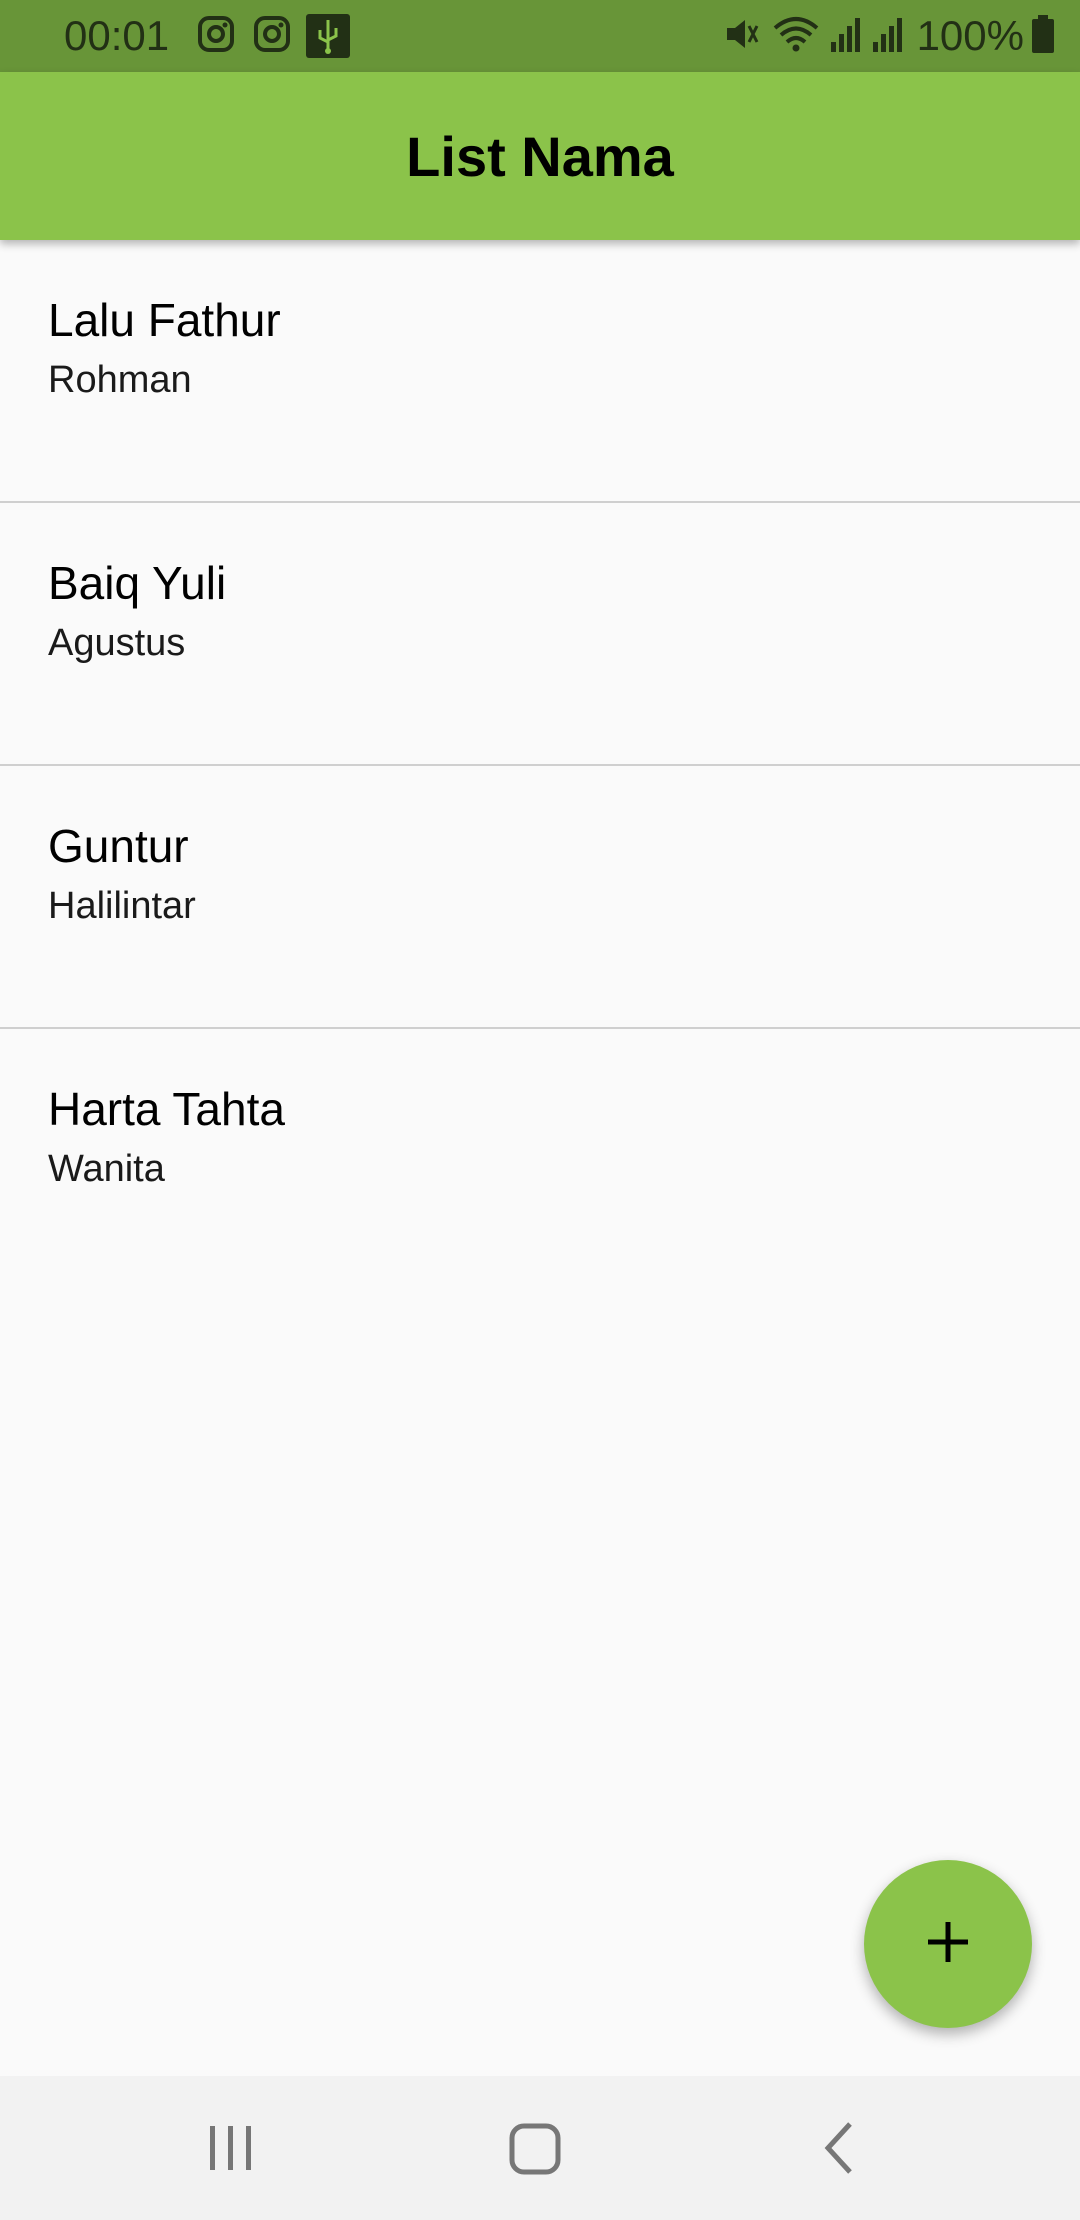 The image size is (1080, 2220). What do you see at coordinates (137, 583) in the screenshot?
I see `list-item-title: Baiq Yuli` at bounding box center [137, 583].